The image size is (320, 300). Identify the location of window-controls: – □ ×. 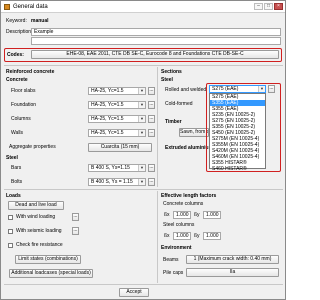
(268, 6).